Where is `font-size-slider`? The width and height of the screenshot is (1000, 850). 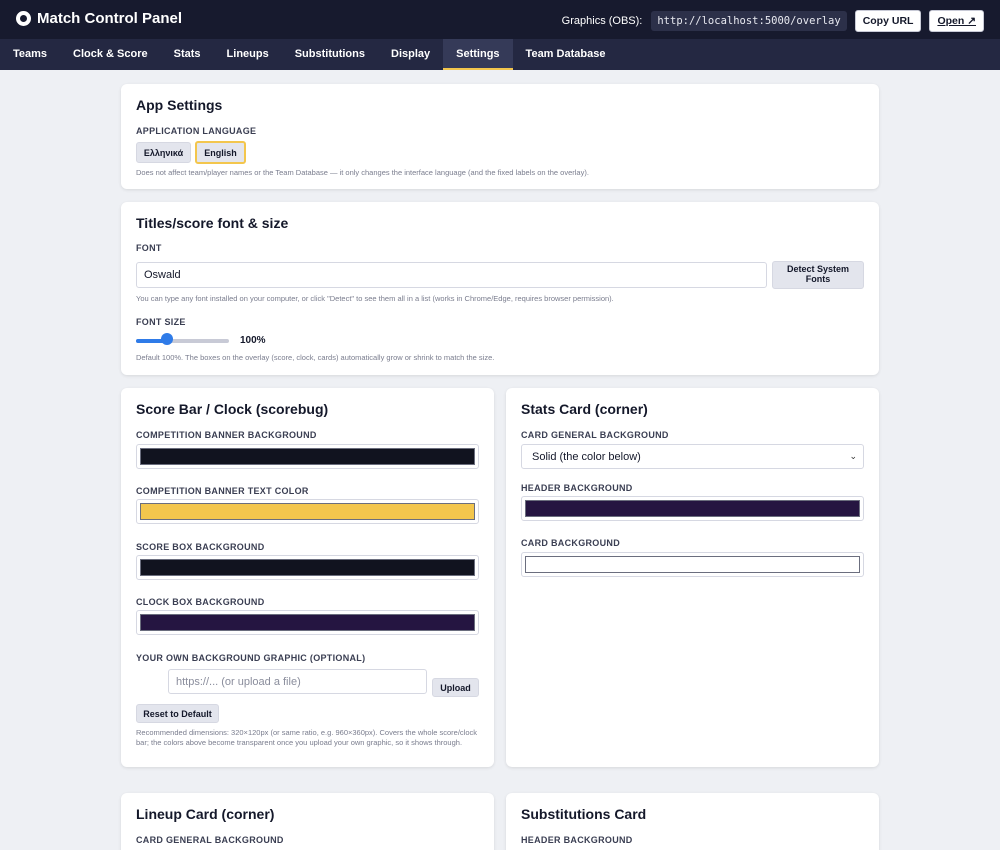
font-size-slider is located at coordinates (182, 340).